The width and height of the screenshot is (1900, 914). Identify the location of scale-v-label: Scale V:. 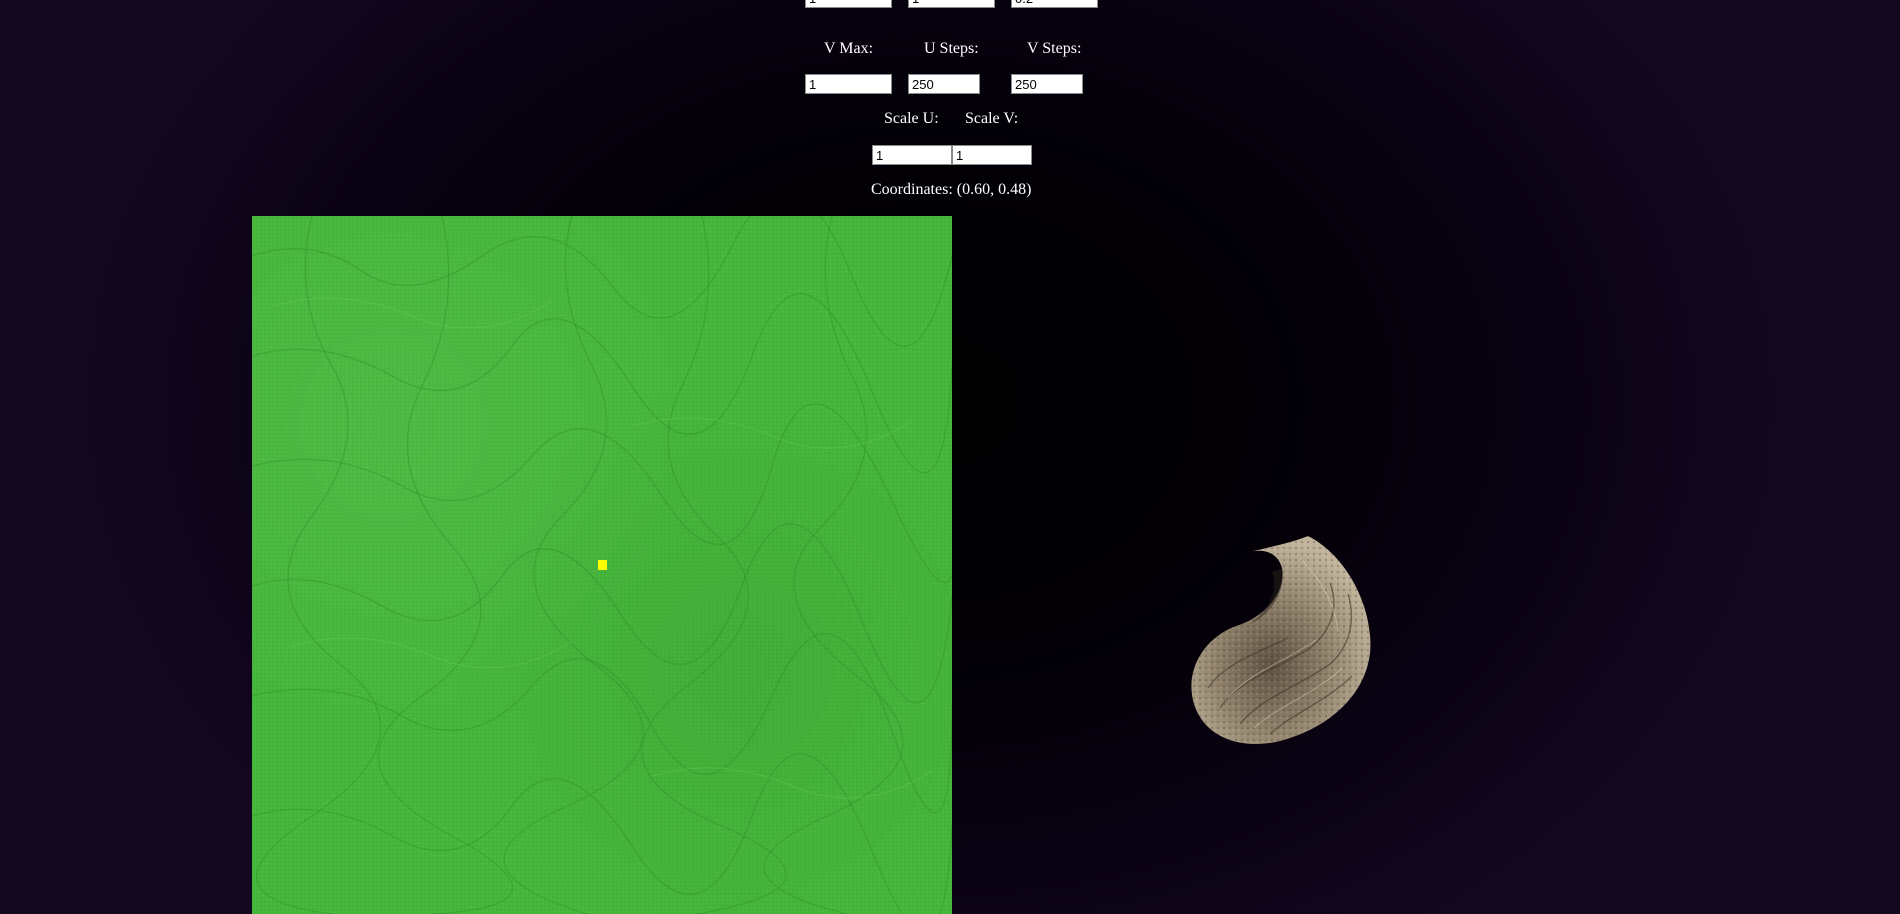
(992, 118).